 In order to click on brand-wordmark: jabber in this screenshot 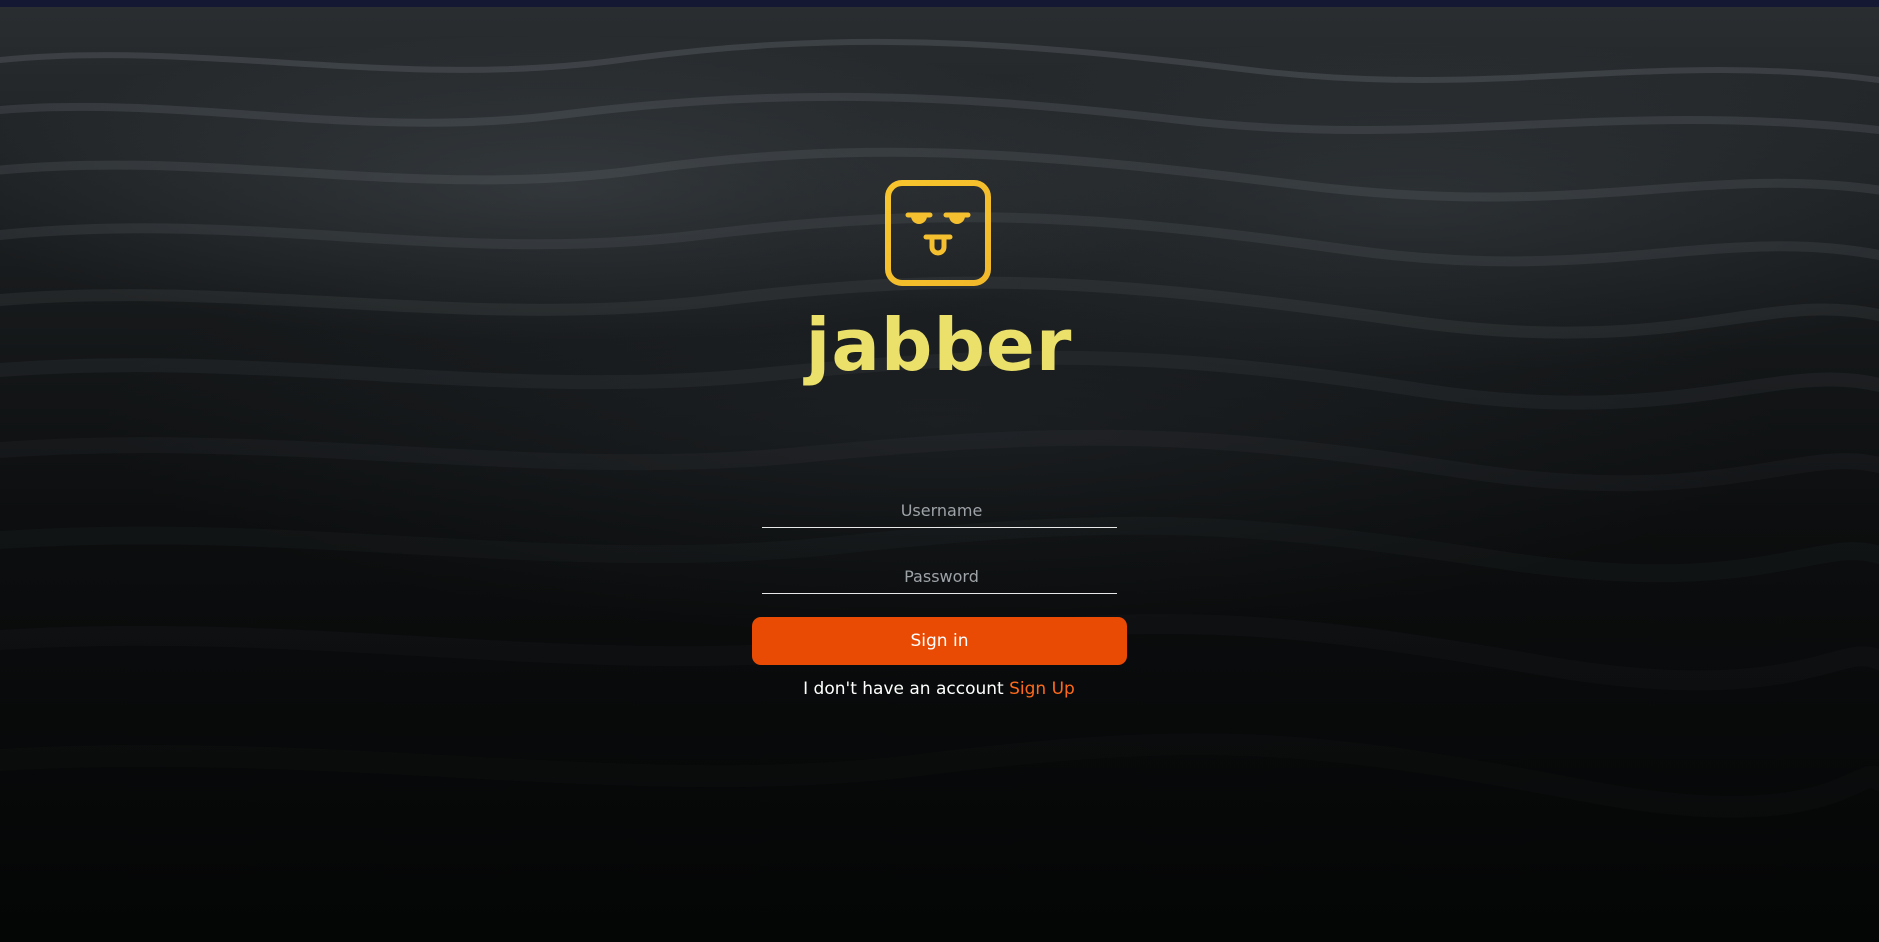, I will do `click(939, 345)`.